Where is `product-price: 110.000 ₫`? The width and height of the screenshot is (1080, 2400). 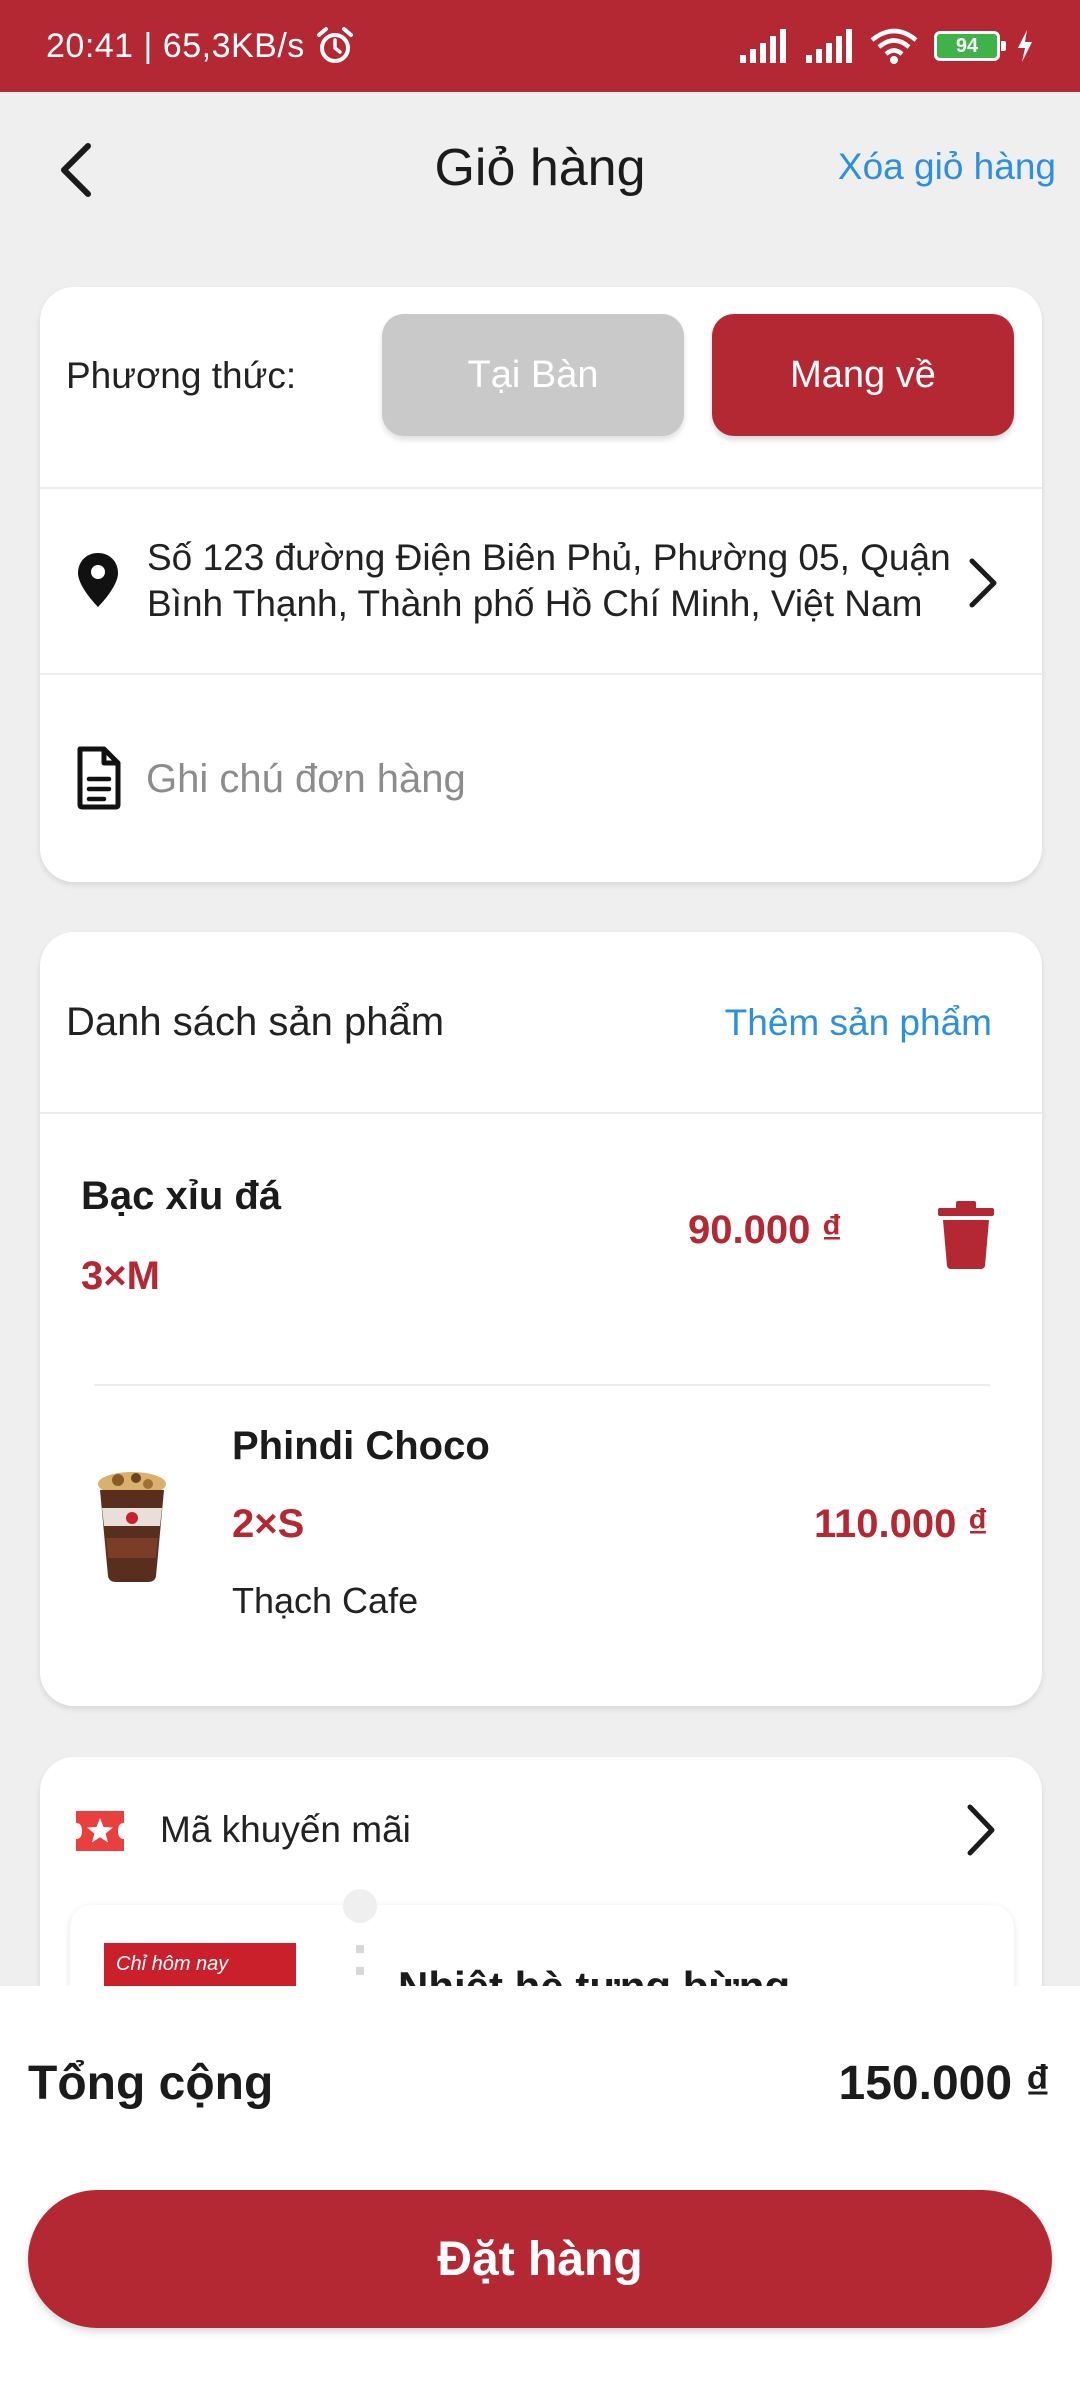
product-price: 110.000 ₫ is located at coordinates (901, 1524).